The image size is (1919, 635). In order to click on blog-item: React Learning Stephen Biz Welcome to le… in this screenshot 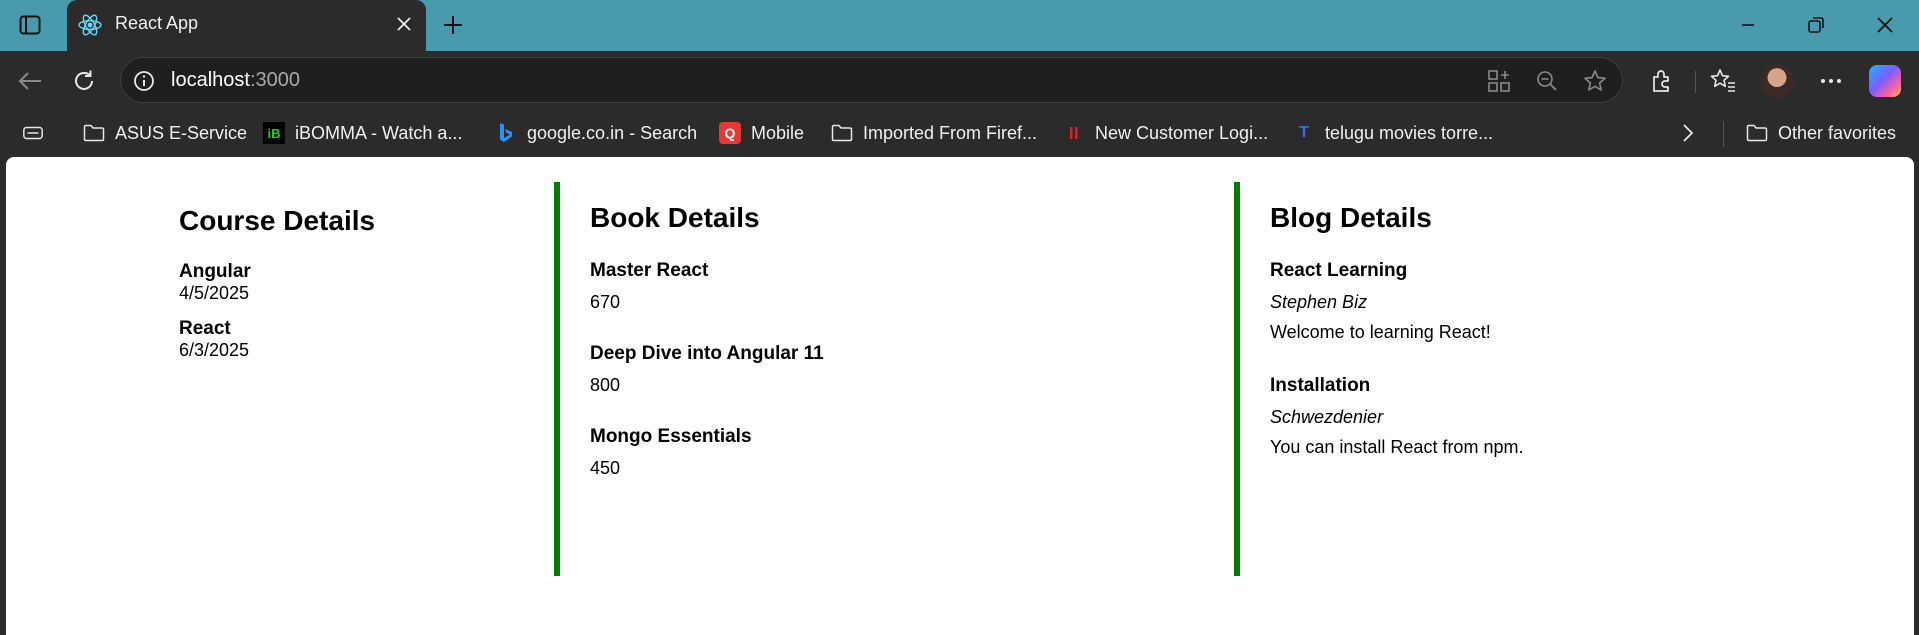, I will do `click(1552, 301)`.